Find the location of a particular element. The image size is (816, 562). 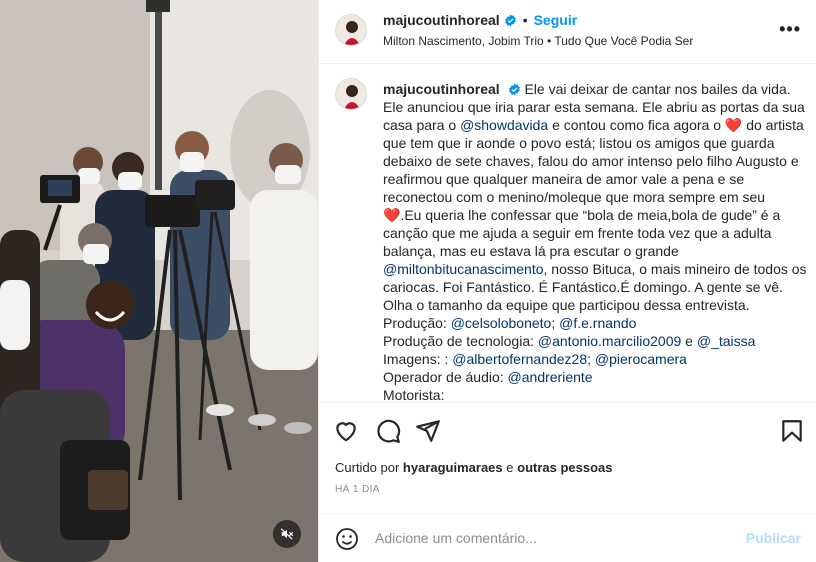

more-options-button: ••• is located at coordinates (790, 29).